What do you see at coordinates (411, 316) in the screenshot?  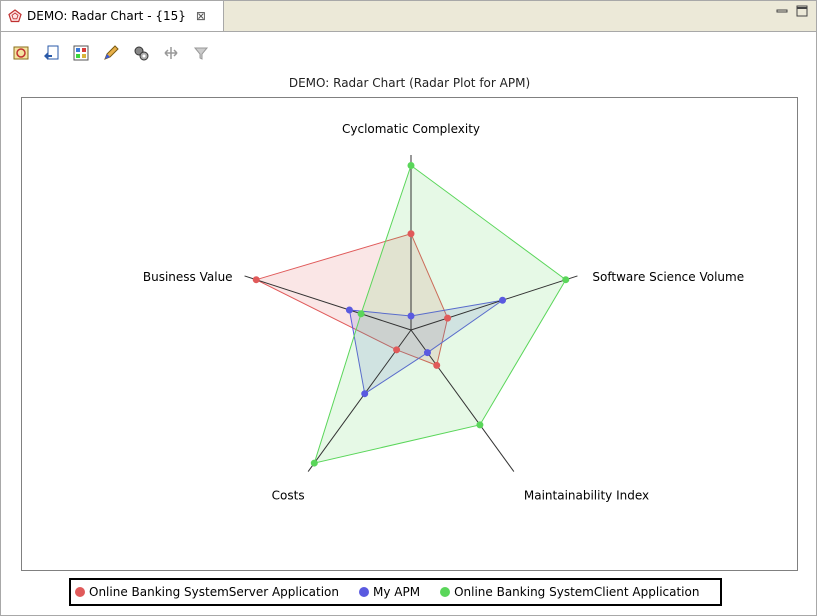 I see `data-point-my-apm-cyclomatic-complexity` at bounding box center [411, 316].